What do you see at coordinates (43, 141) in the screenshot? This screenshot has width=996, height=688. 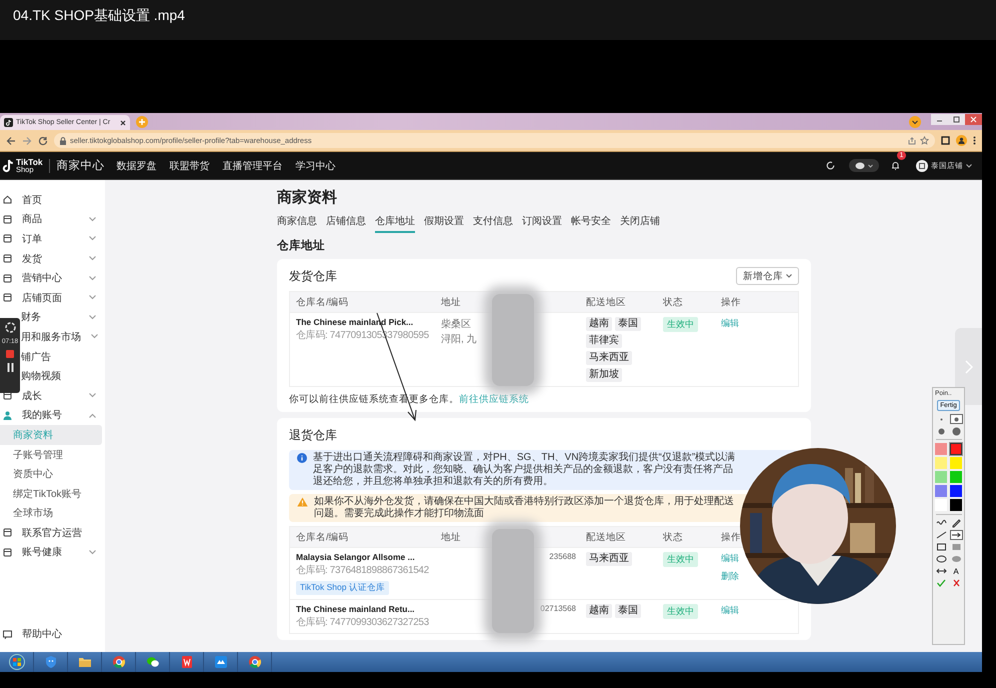 I see `reload-icon` at bounding box center [43, 141].